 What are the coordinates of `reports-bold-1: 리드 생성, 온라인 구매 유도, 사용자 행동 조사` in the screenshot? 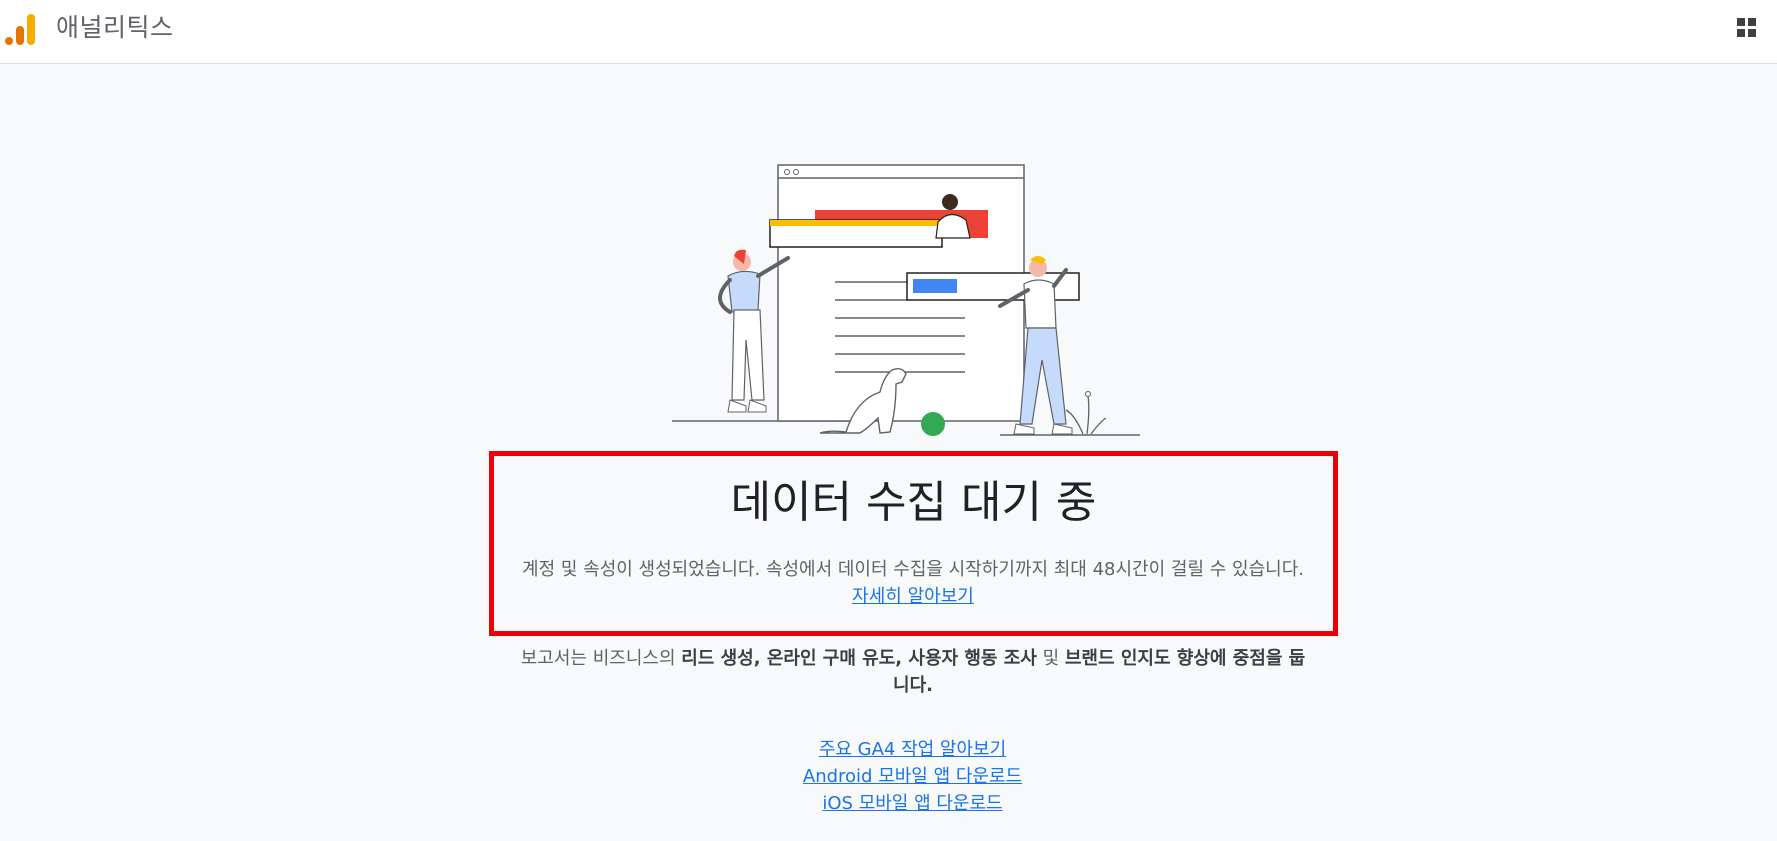 It's located at (859, 658).